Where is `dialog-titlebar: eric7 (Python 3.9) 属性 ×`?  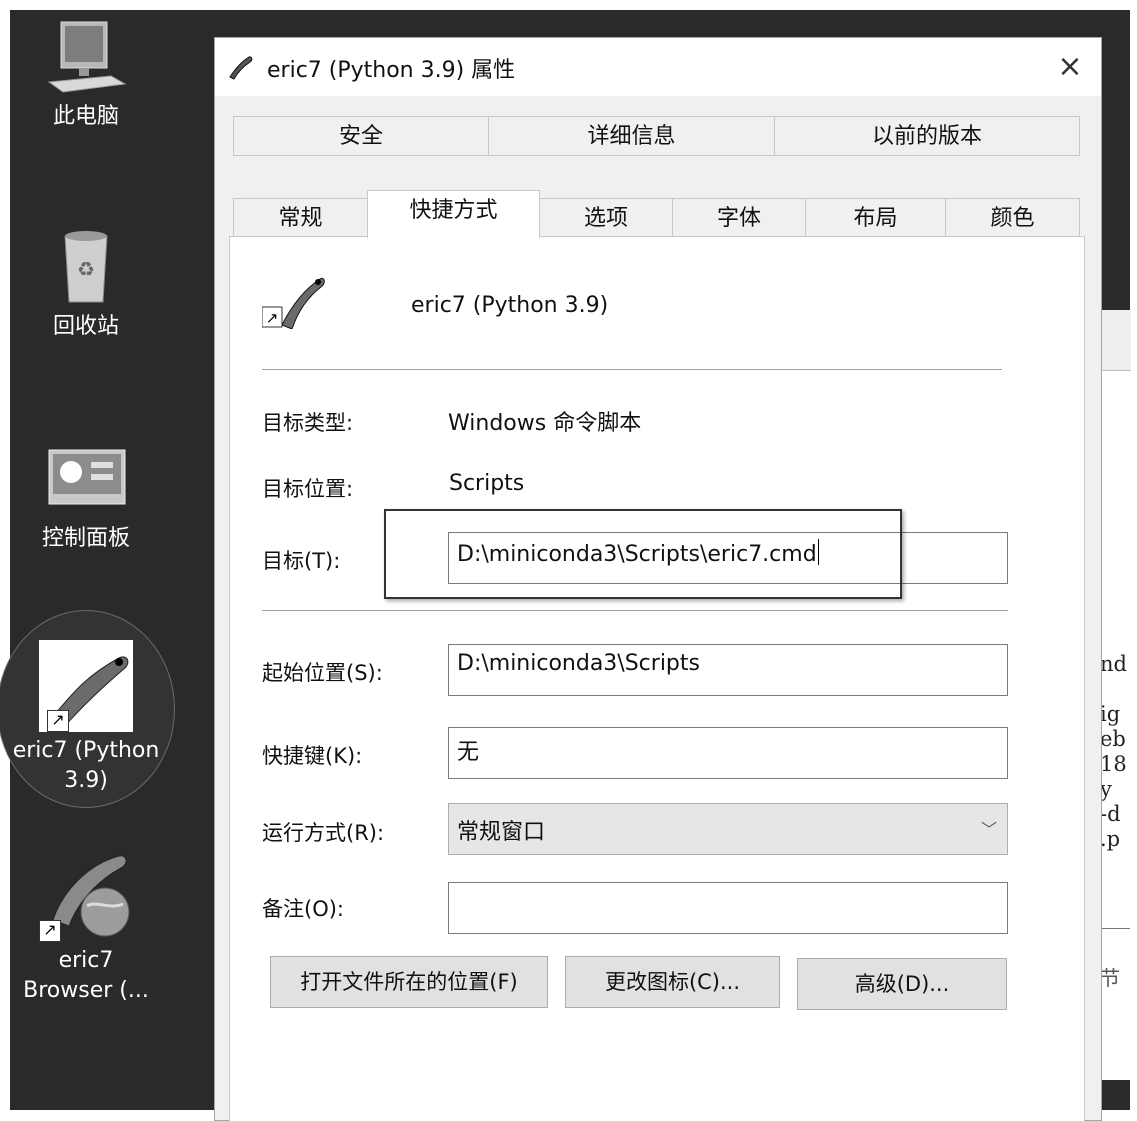
dialog-titlebar: eric7 (Python 3.9) 属性 × is located at coordinates (658, 67).